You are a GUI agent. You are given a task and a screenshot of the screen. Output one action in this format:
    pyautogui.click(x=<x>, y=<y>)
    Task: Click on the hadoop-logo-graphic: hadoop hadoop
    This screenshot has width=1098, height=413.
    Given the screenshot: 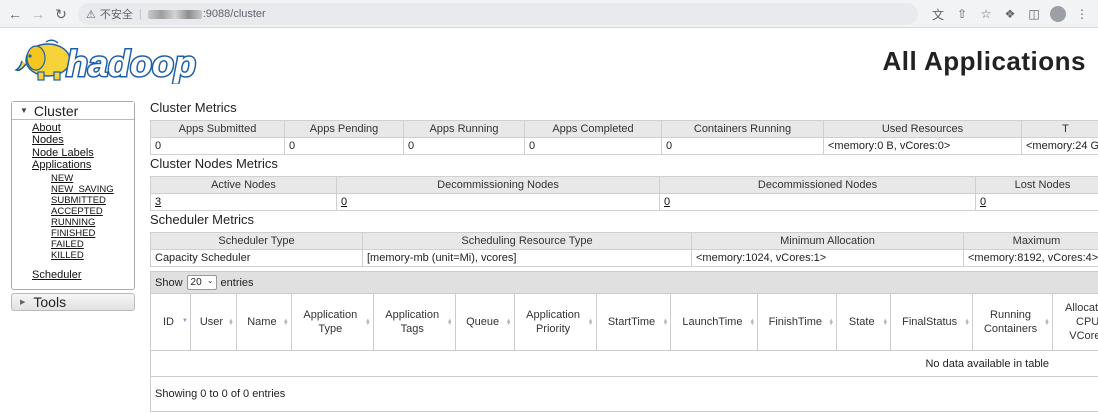 What is the action you would take?
    pyautogui.click(x=105, y=62)
    